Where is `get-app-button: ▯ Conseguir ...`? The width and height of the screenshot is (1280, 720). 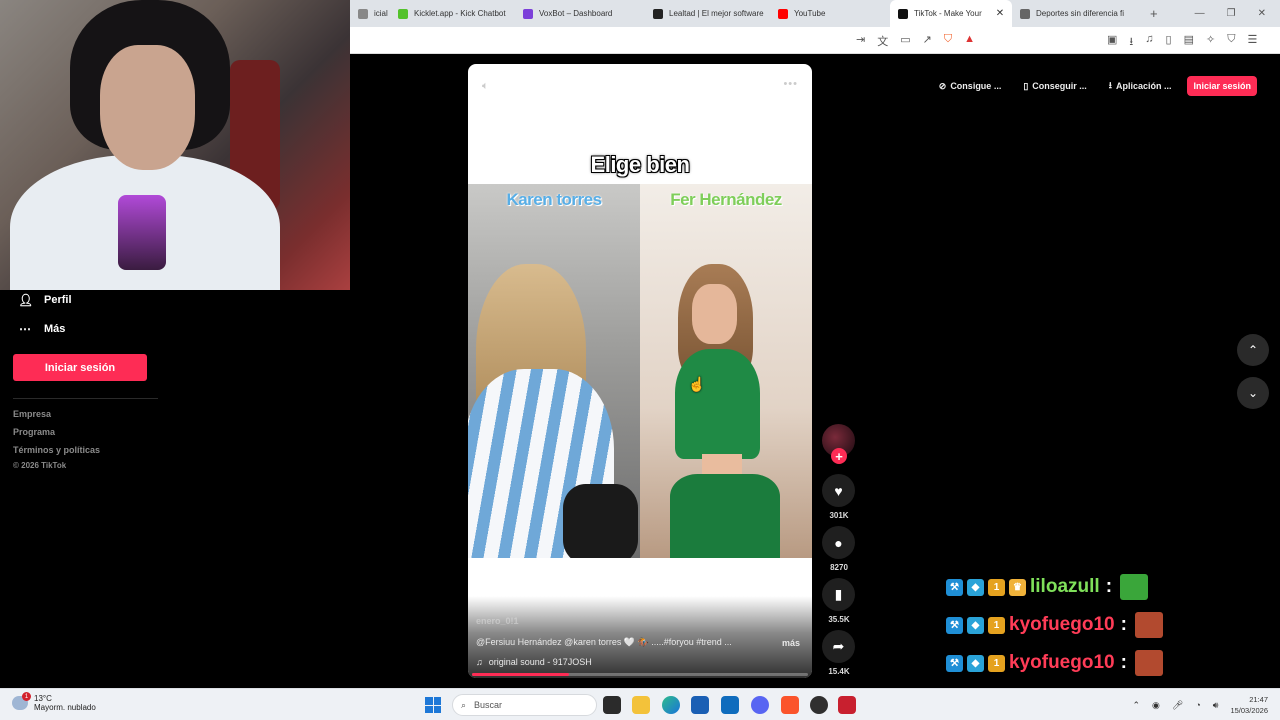
get-app-button: ▯ Conseguir ... is located at coordinates (1054, 86).